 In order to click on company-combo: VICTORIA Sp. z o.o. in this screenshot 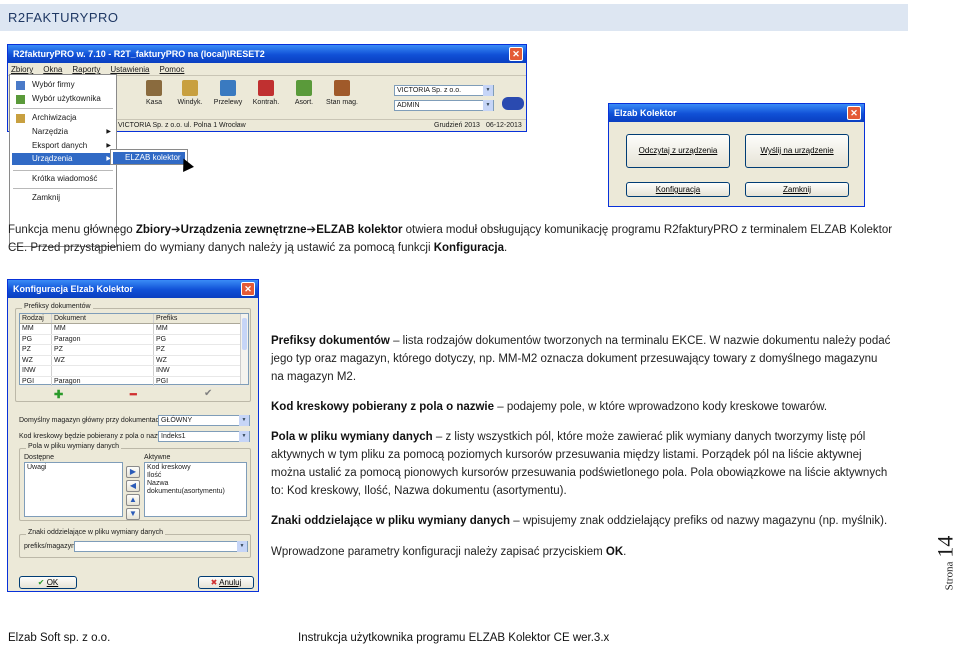, I will do `click(444, 90)`.